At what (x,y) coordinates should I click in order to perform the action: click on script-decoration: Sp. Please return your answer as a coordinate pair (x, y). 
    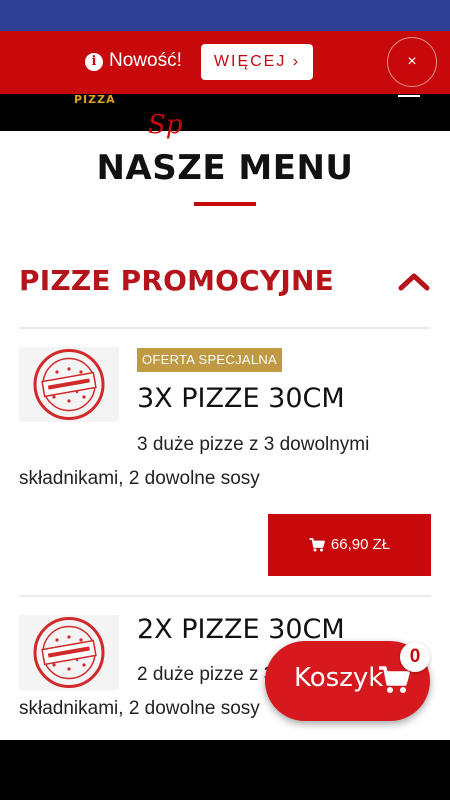
    Looking at the image, I should click on (165, 125).